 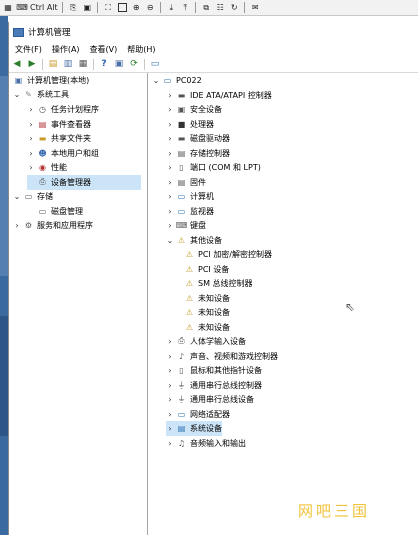 What do you see at coordinates (53, 64) in the screenshot?
I see `up-folder-icon: ▤` at bounding box center [53, 64].